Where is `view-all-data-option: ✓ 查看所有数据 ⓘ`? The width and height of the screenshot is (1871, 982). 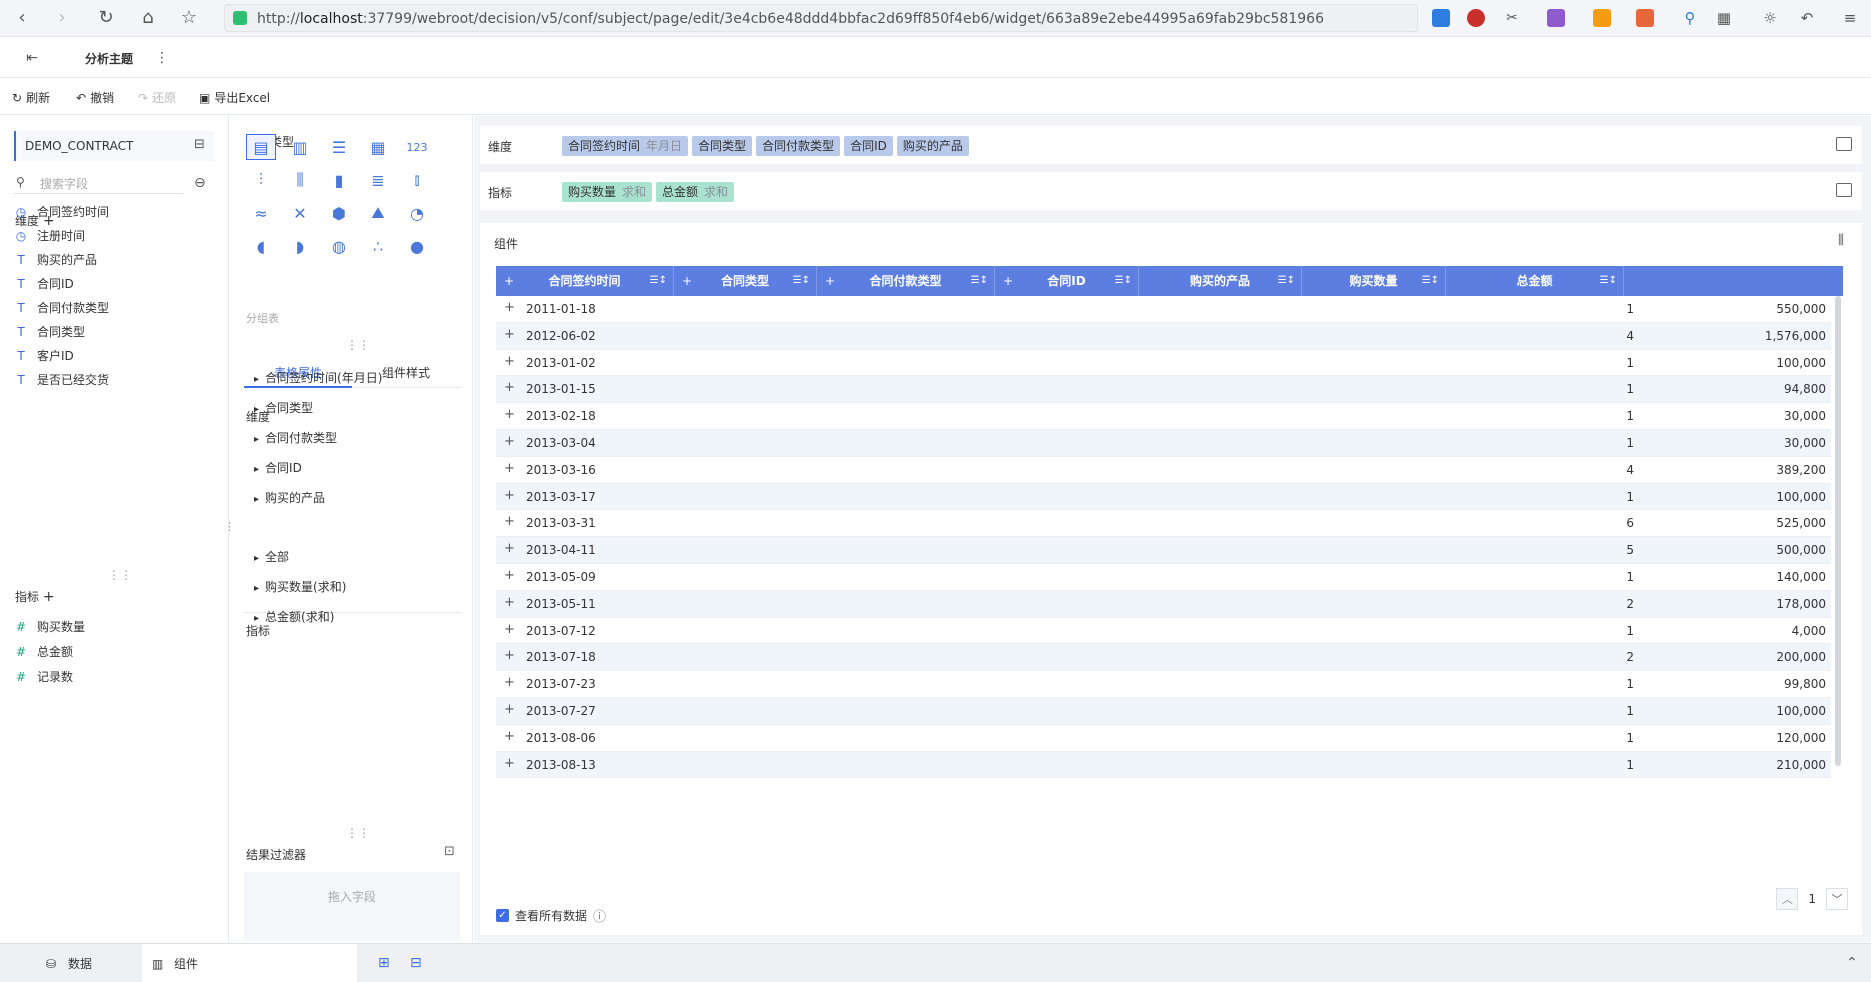
view-all-data-option: ✓ 查看所有数据 ⓘ is located at coordinates (551, 915).